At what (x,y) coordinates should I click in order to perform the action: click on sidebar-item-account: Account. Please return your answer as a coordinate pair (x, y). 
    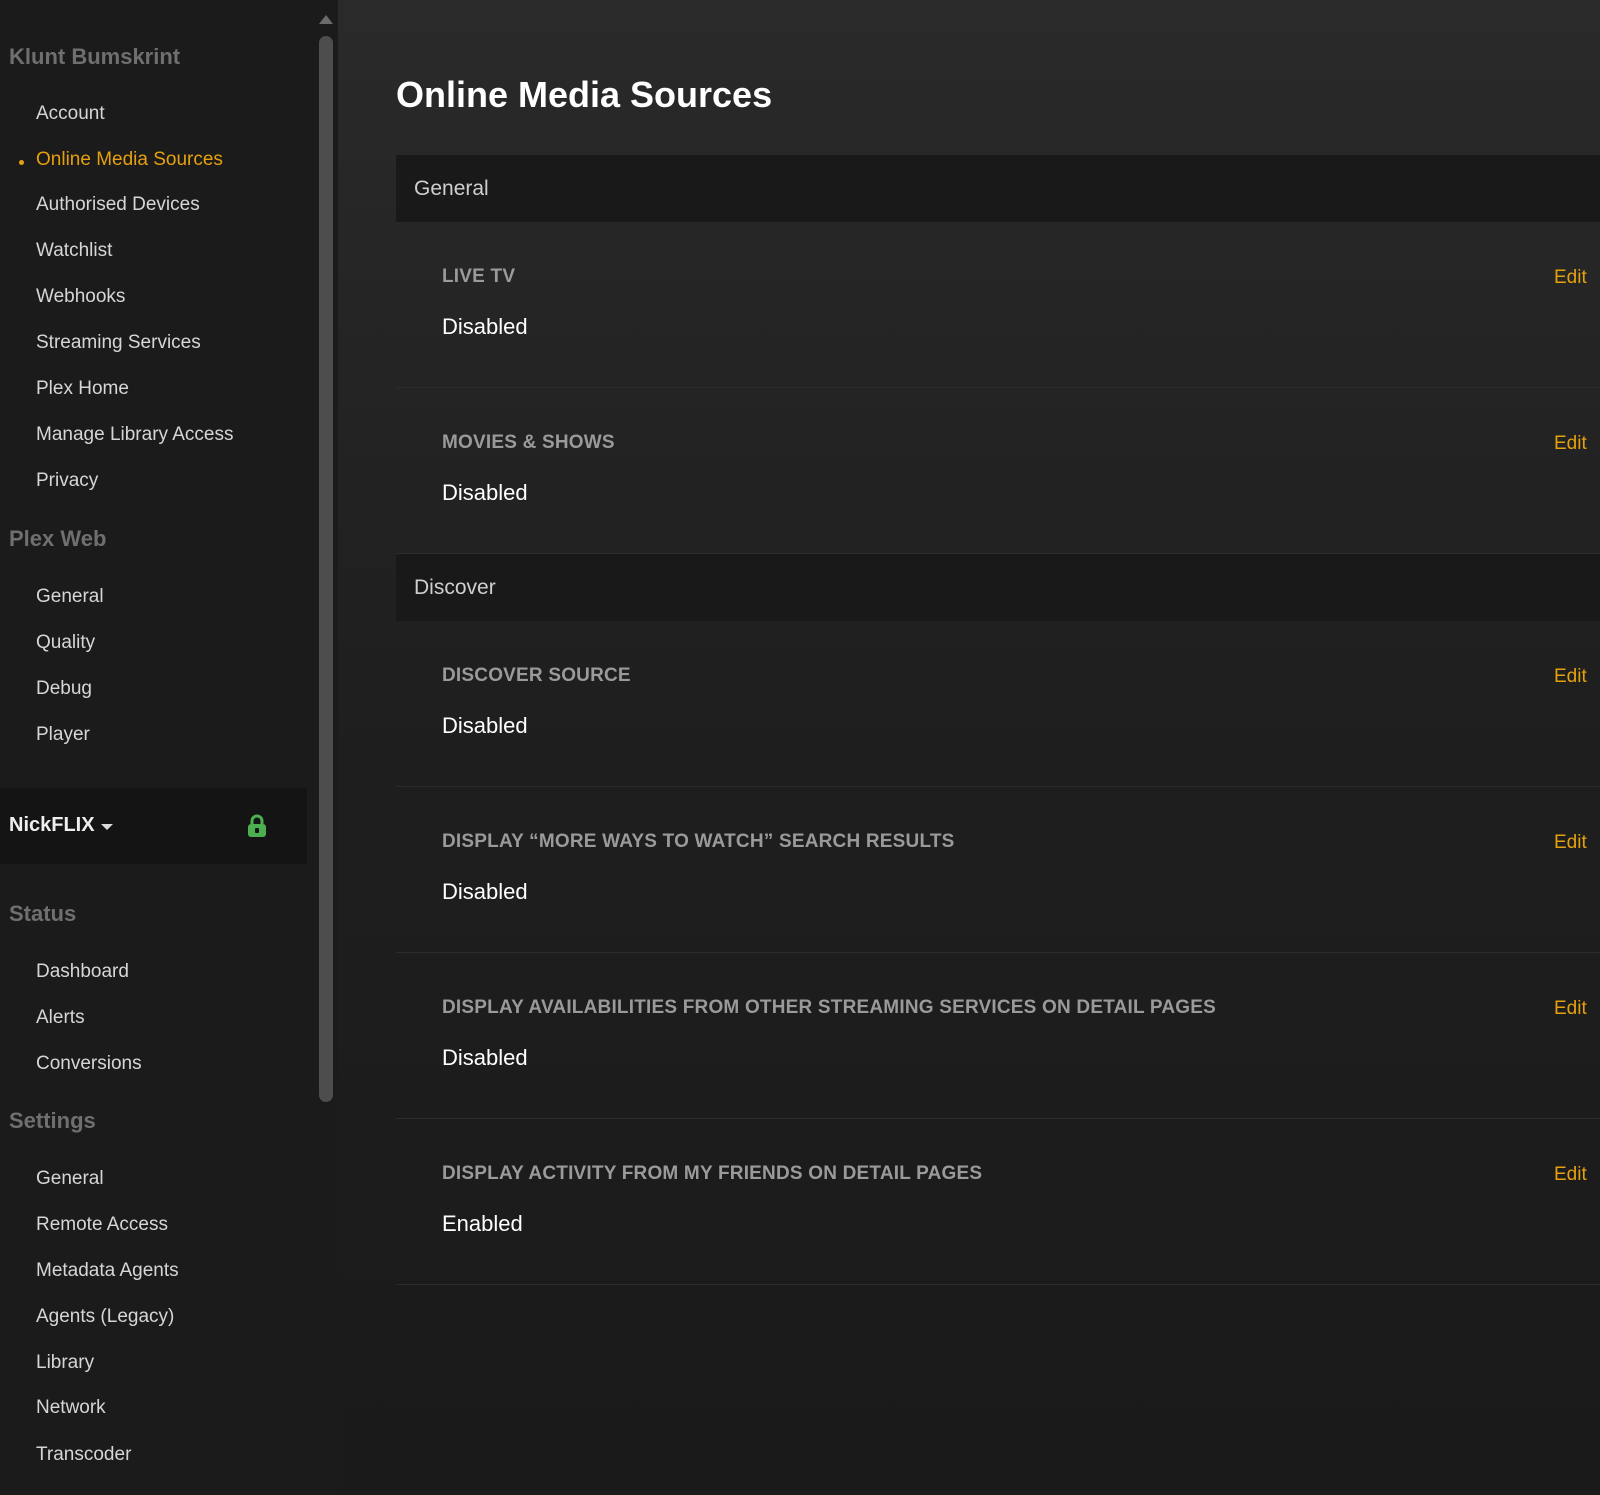
    Looking at the image, I should click on (70, 114).